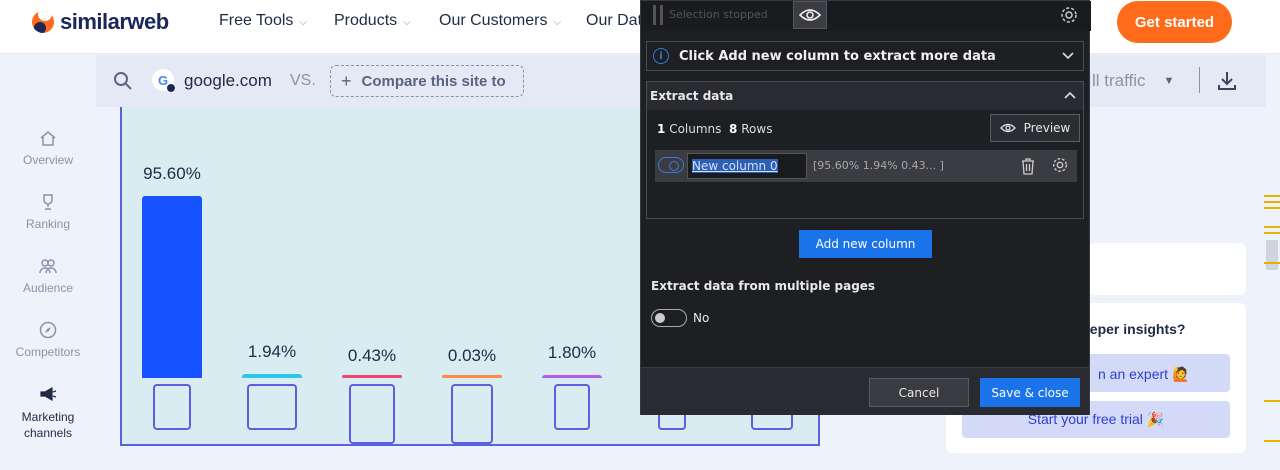 The width and height of the screenshot is (1280, 470). What do you see at coordinates (303, 80) in the screenshot?
I see `vs-label: VS.` at bounding box center [303, 80].